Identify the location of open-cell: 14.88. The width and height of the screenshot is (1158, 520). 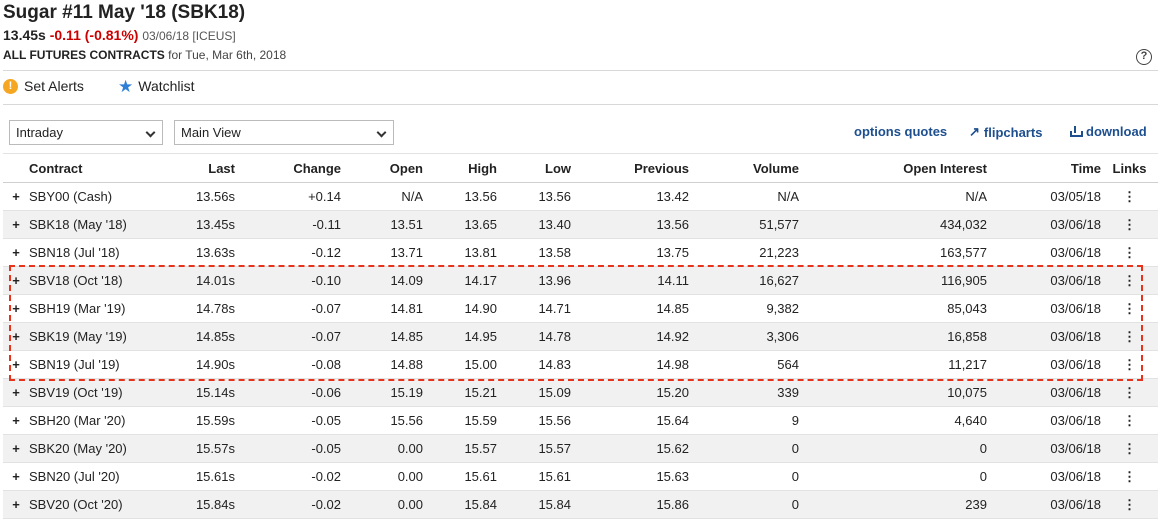
(382, 364).